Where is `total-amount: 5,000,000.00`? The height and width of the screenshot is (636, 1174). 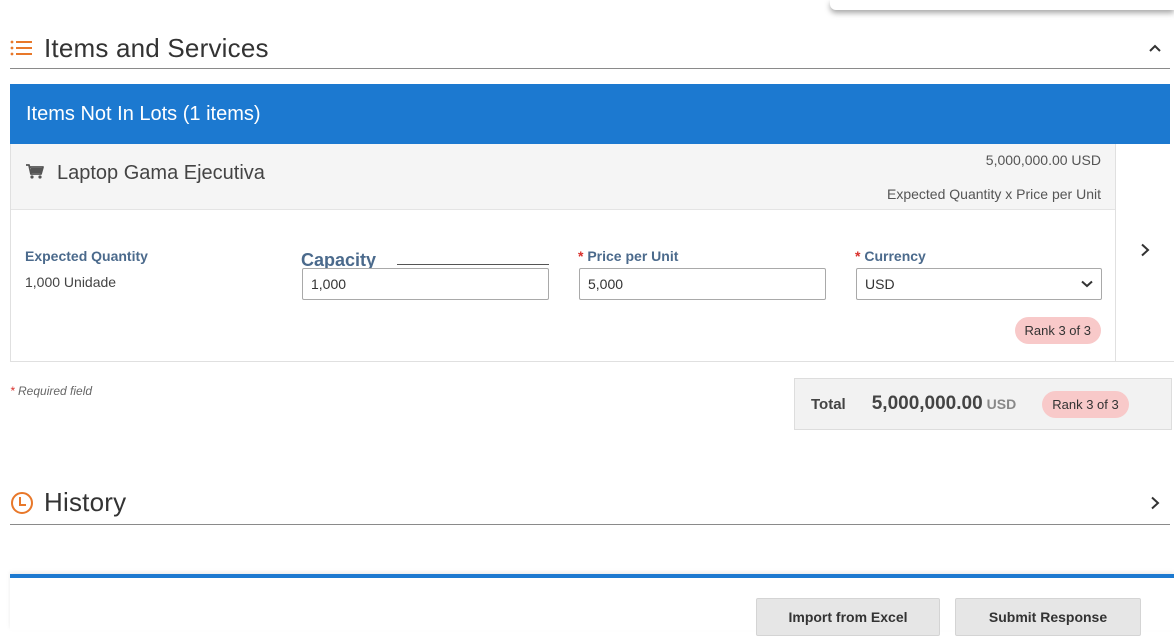
total-amount: 5,000,000.00 is located at coordinates (927, 403).